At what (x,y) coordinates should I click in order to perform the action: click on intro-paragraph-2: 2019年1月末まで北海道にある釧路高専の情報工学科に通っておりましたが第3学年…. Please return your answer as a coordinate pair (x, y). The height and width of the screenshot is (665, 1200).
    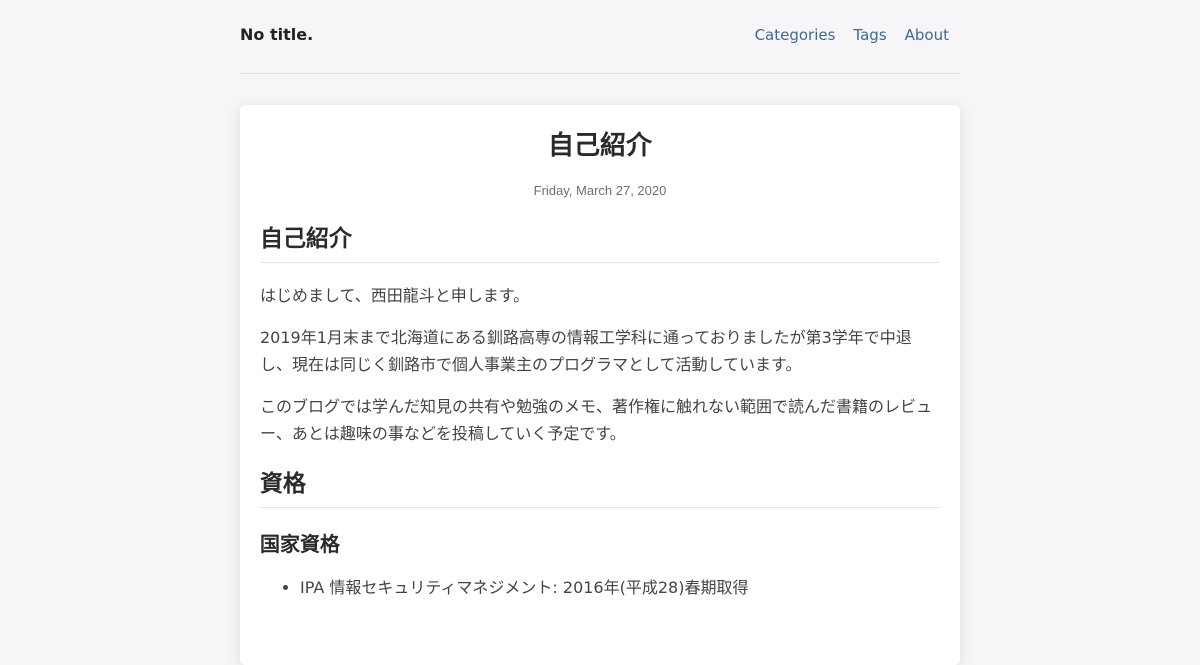
    Looking at the image, I should click on (586, 351).